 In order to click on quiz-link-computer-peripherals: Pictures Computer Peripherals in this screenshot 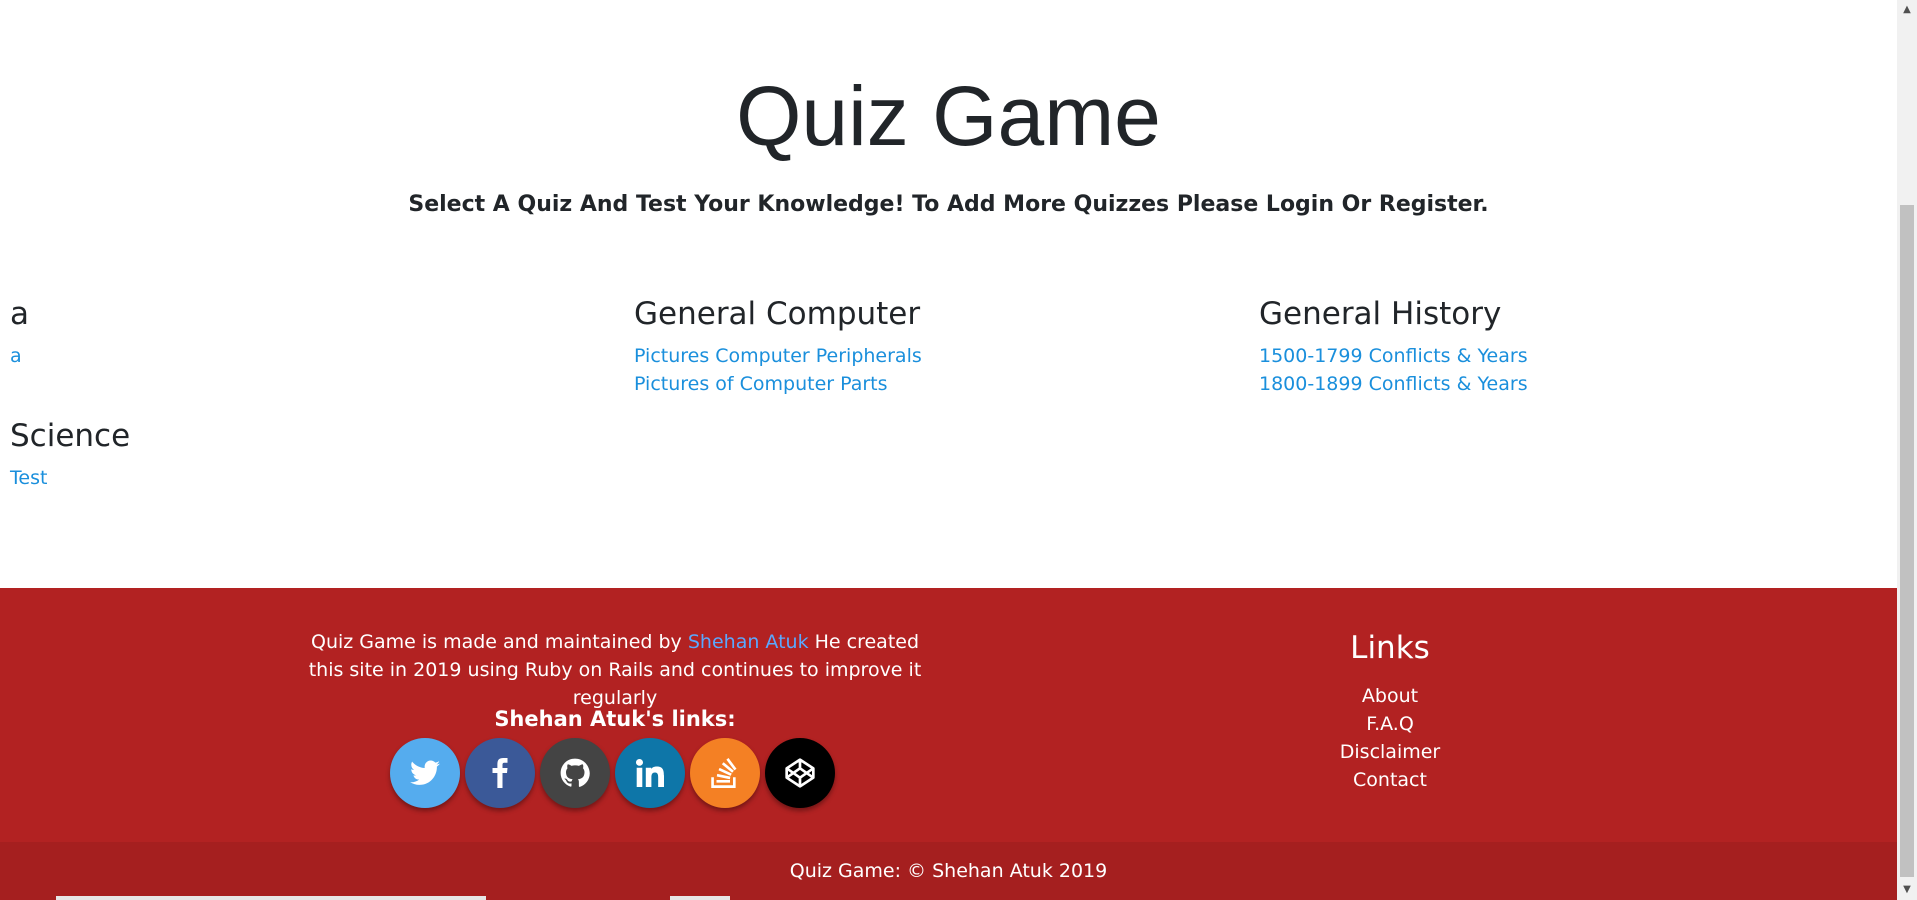, I will do `click(778, 356)`.